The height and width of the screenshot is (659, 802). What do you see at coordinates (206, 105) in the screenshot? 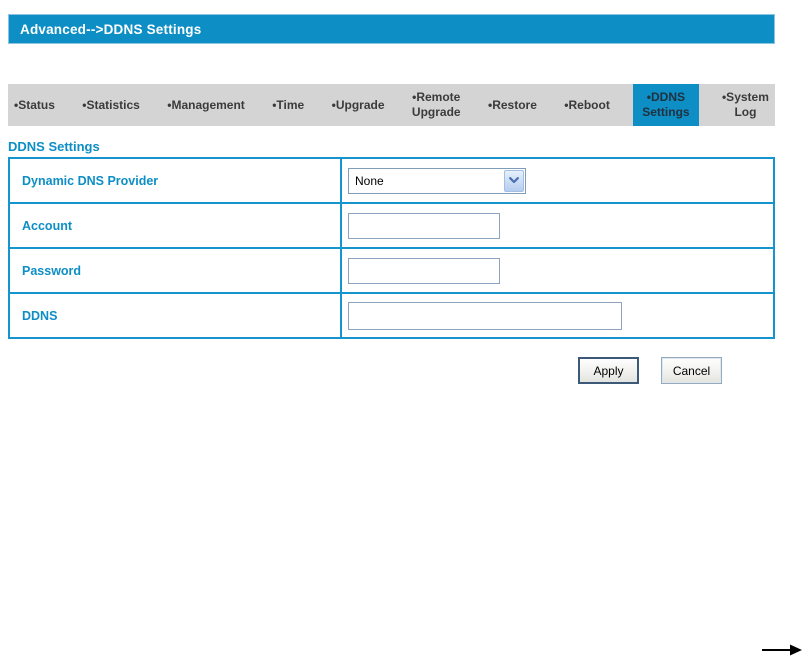
I see `tab-management: •Management` at bounding box center [206, 105].